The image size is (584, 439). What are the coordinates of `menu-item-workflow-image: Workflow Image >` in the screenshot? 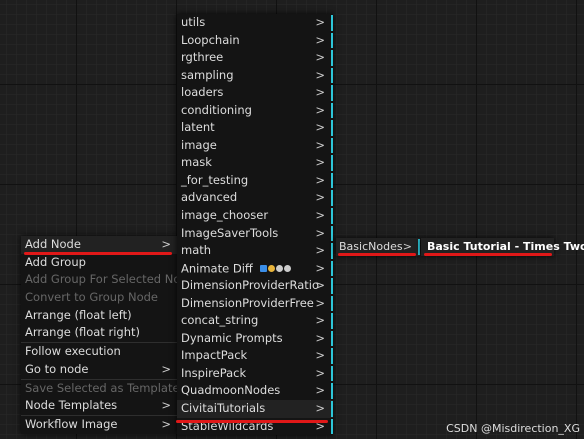 It's located at (100, 425).